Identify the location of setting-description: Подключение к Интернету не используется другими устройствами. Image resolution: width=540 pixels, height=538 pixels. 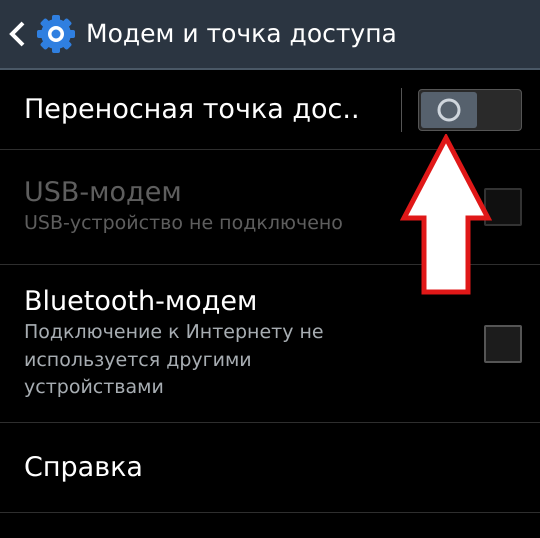
(174, 360).